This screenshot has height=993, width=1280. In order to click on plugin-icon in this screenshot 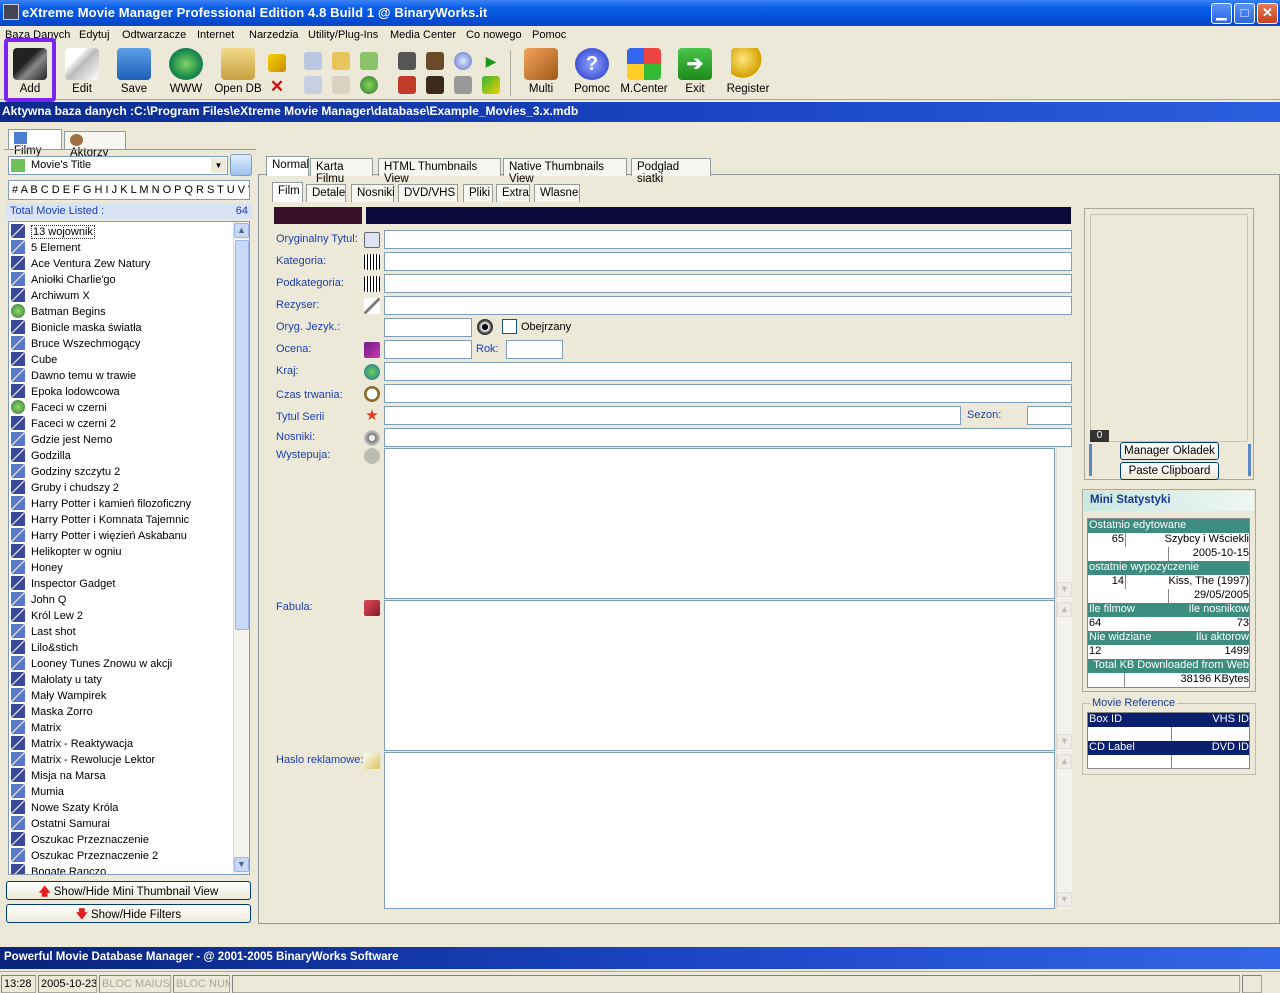, I will do `click(491, 85)`.